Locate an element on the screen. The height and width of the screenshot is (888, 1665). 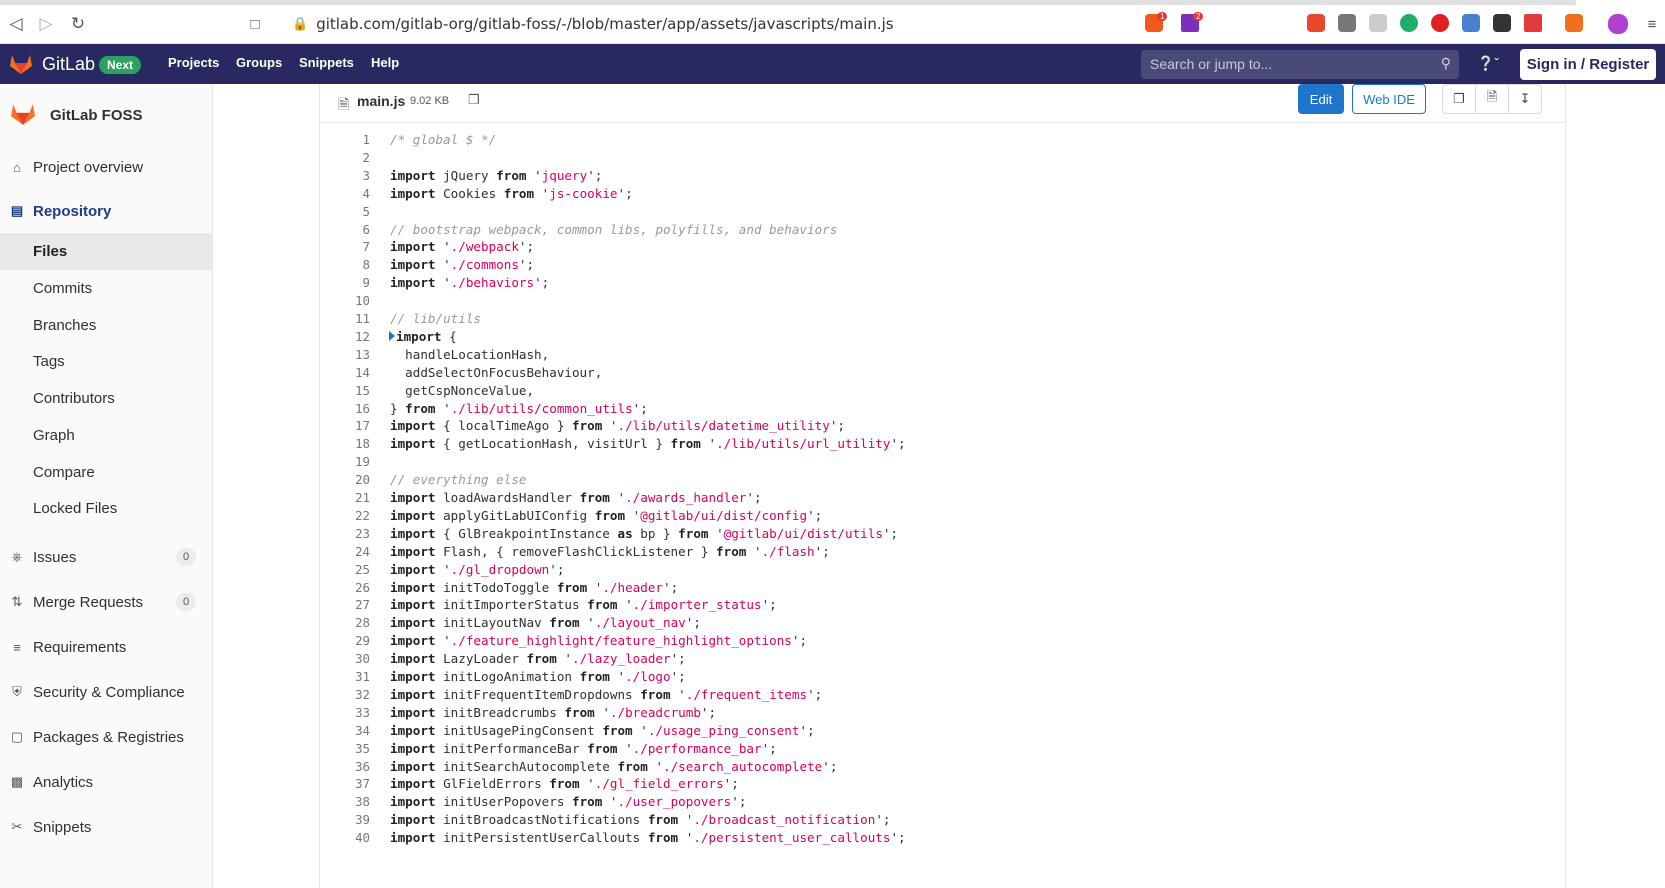
sidebar-sub-files: Files is located at coordinates (106, 251).